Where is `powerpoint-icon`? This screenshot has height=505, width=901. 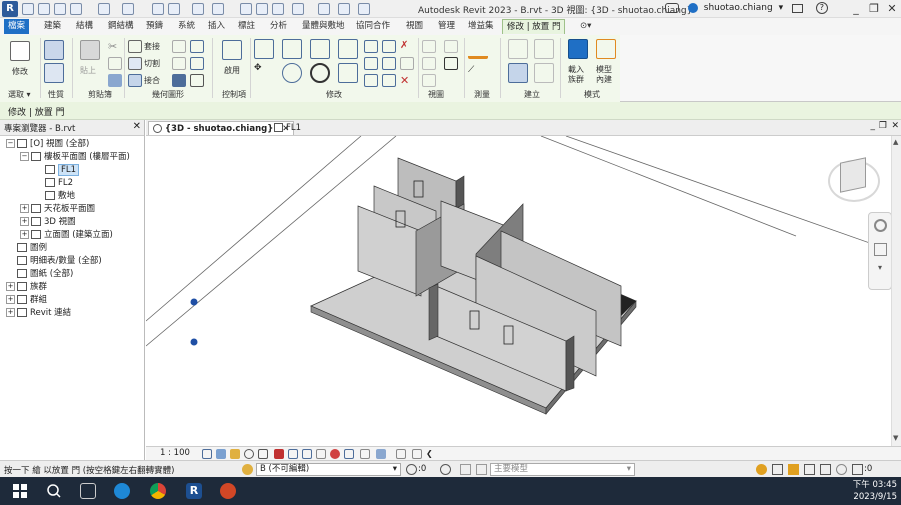 powerpoint-icon is located at coordinates (228, 491).